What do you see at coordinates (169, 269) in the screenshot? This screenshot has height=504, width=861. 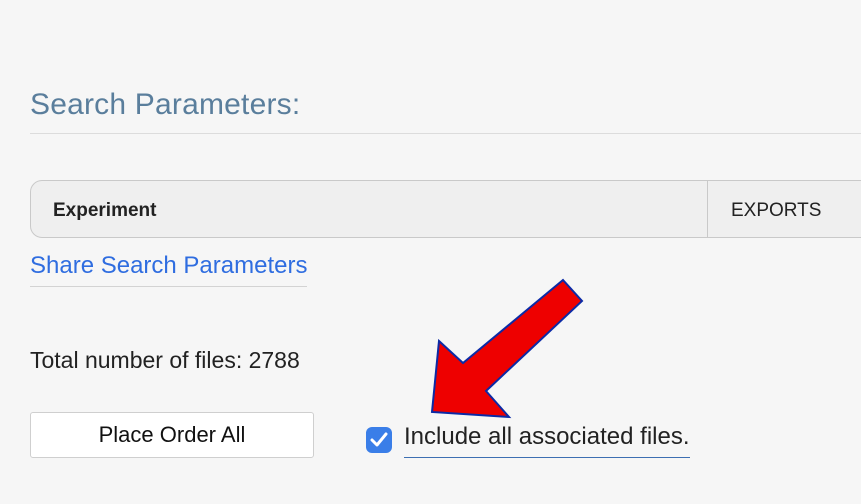 I see `share-search-parameters-link: Share Search Parameters` at bounding box center [169, 269].